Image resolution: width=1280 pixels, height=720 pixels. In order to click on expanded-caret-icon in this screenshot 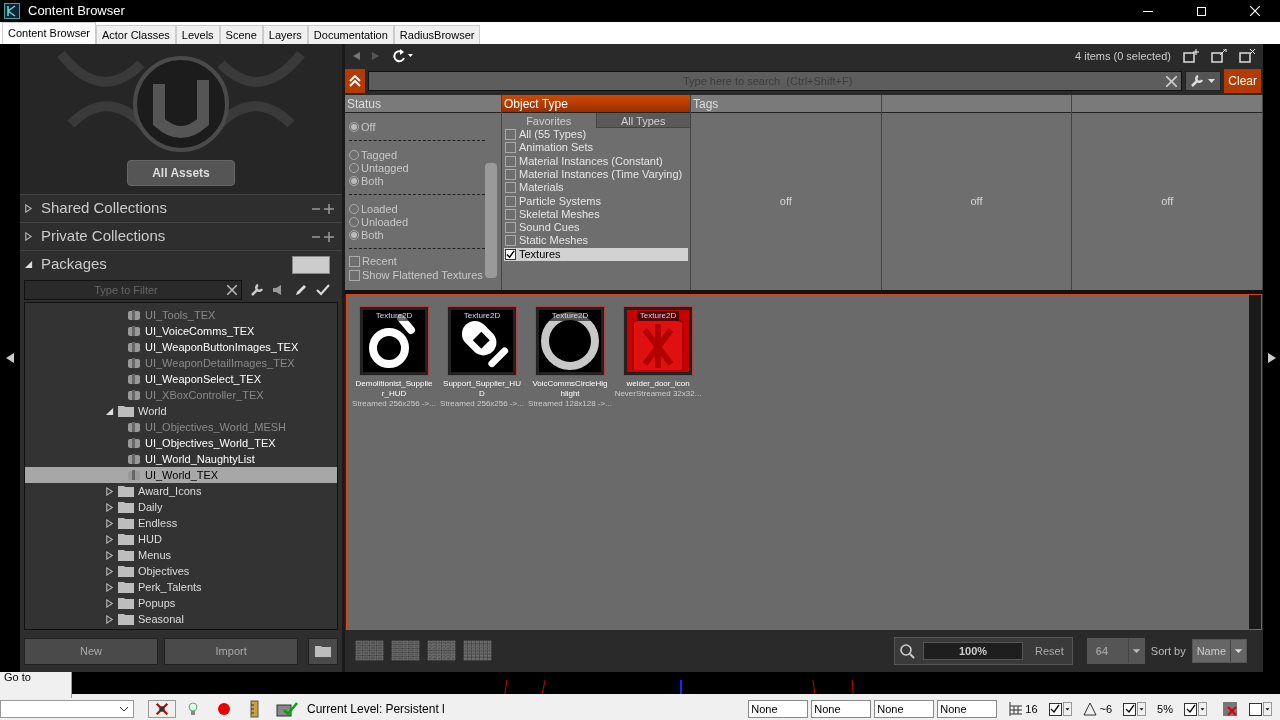, I will do `click(28, 264)`.